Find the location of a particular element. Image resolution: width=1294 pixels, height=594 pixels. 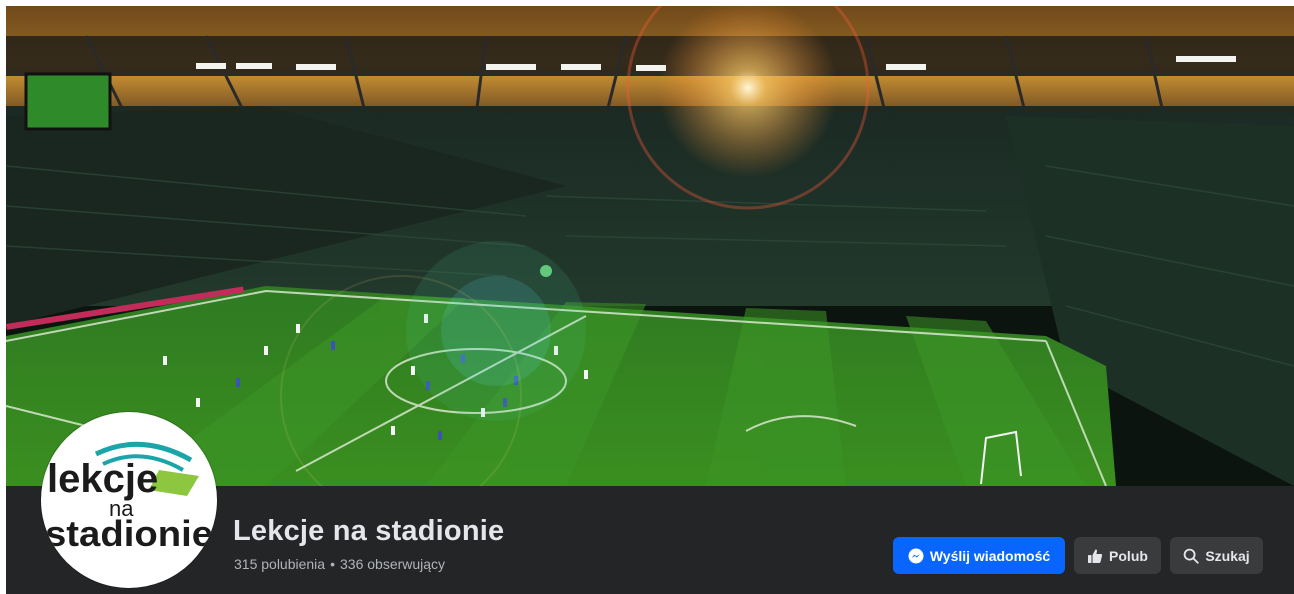

like-label: Polub is located at coordinates (1128, 555).